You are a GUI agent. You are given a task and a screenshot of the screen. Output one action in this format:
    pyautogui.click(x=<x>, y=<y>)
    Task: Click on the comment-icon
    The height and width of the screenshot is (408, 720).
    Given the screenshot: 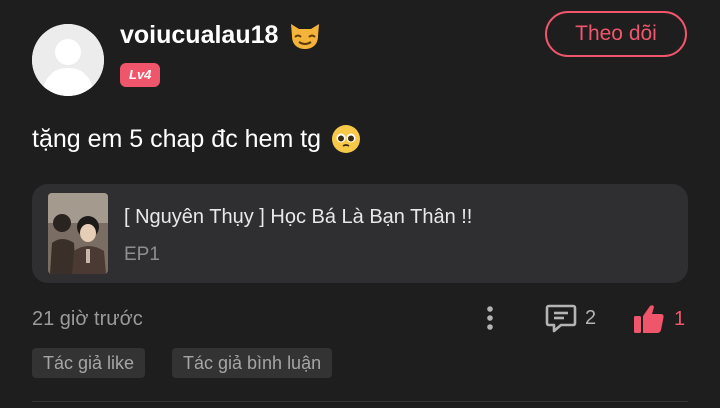 What is the action you would take?
    pyautogui.click(x=561, y=318)
    